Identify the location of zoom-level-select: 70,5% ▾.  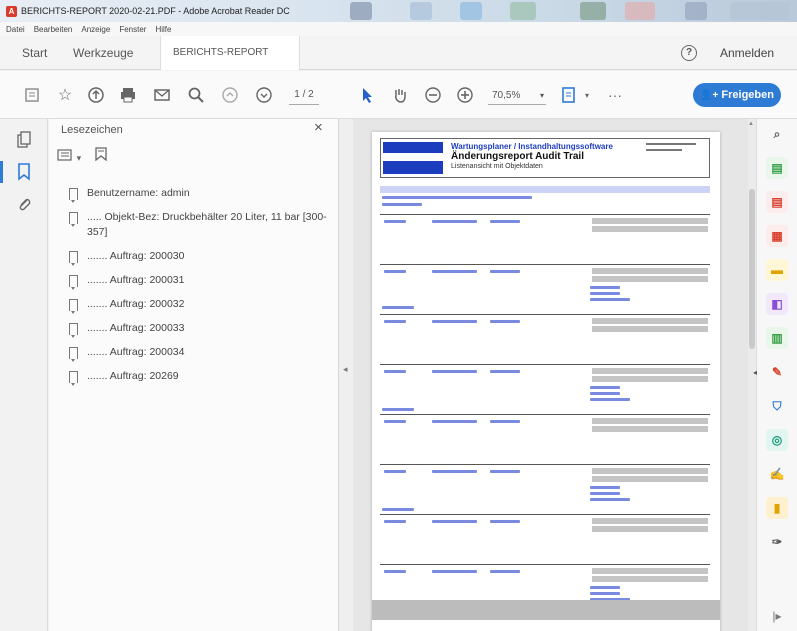
(517, 96).